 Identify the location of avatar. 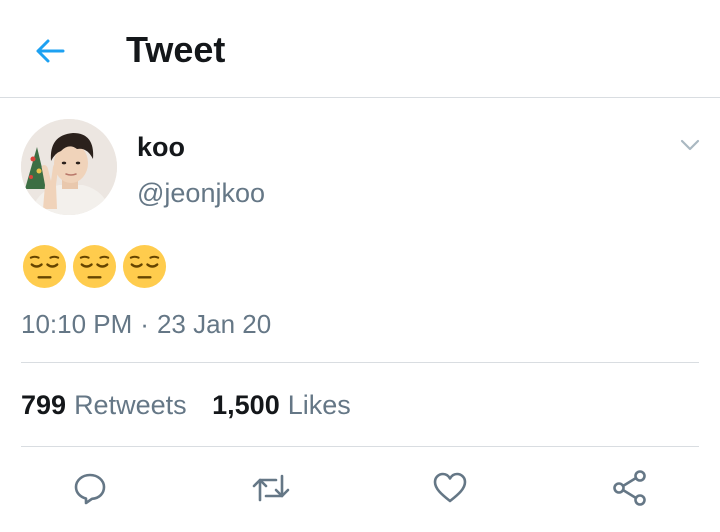
(69, 167).